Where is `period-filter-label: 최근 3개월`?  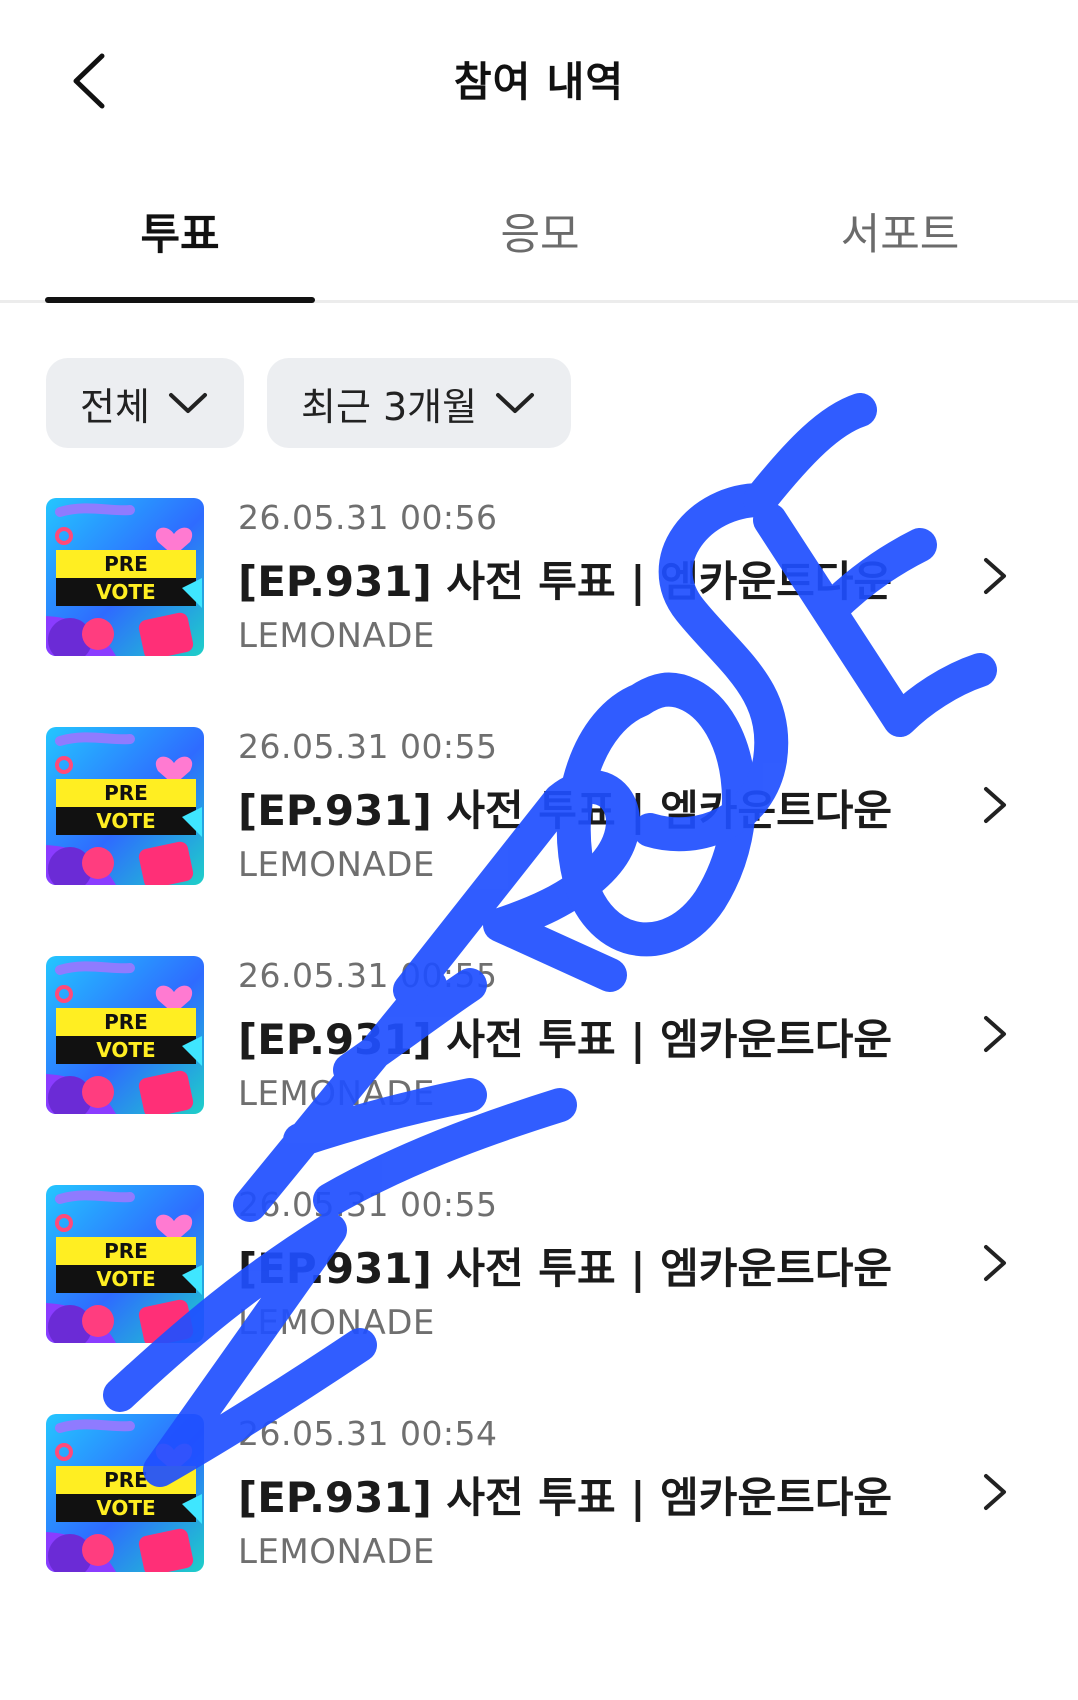 period-filter-label: 최근 3개월 is located at coordinates (389, 406).